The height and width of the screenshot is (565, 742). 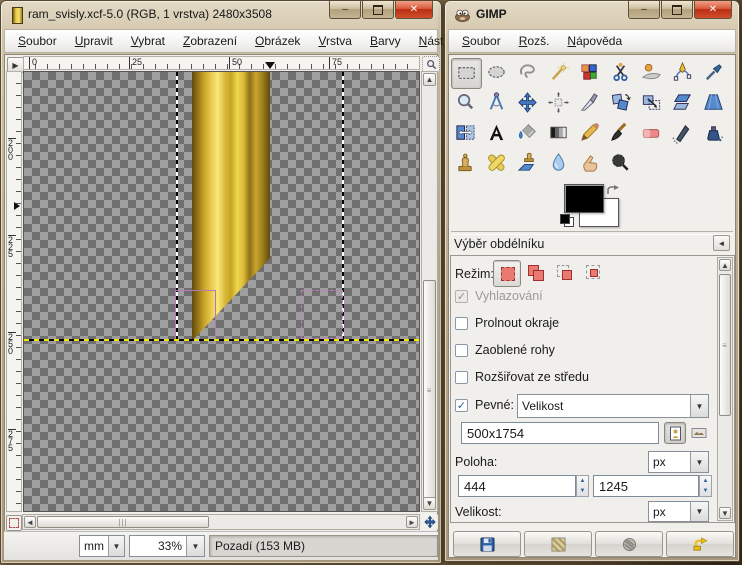 What do you see at coordinates (589, 132) in the screenshot?
I see `tool-pencil` at bounding box center [589, 132].